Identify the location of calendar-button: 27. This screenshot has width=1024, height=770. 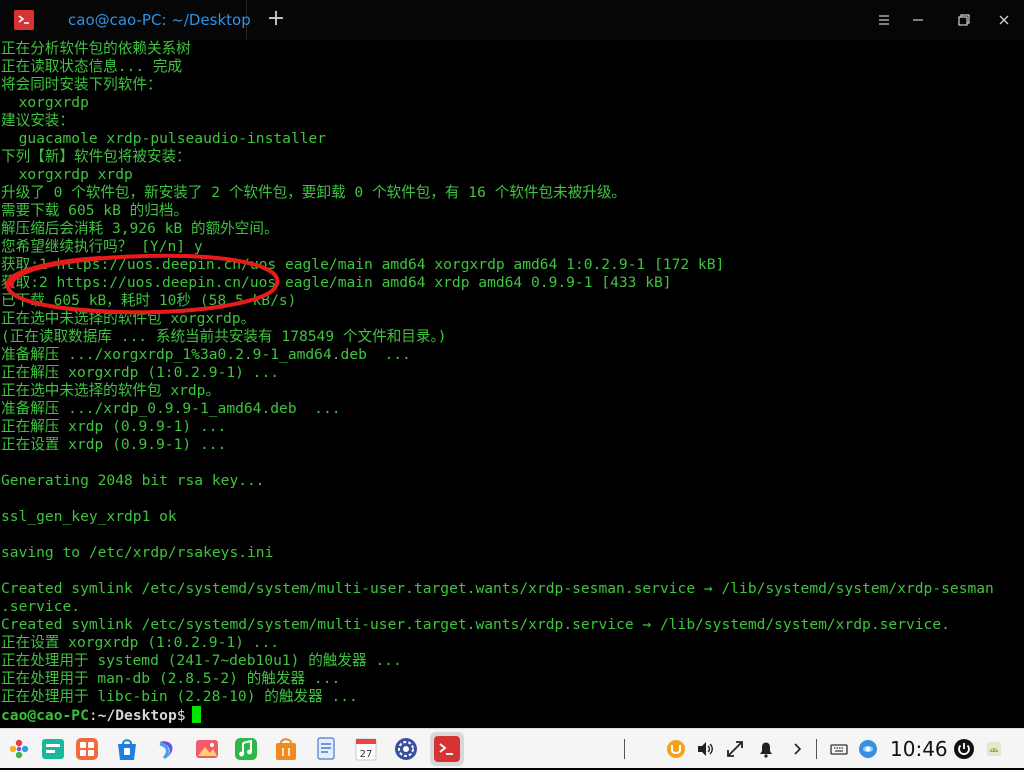
(366, 749).